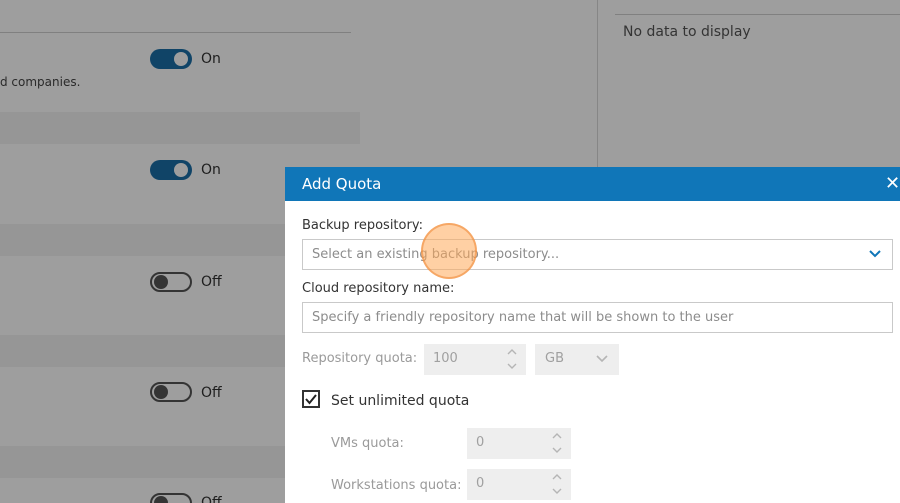 The height and width of the screenshot is (503, 900). Describe the element at coordinates (378, 288) in the screenshot. I see `cloud-repository-name-label: Cloud repository name:` at that location.